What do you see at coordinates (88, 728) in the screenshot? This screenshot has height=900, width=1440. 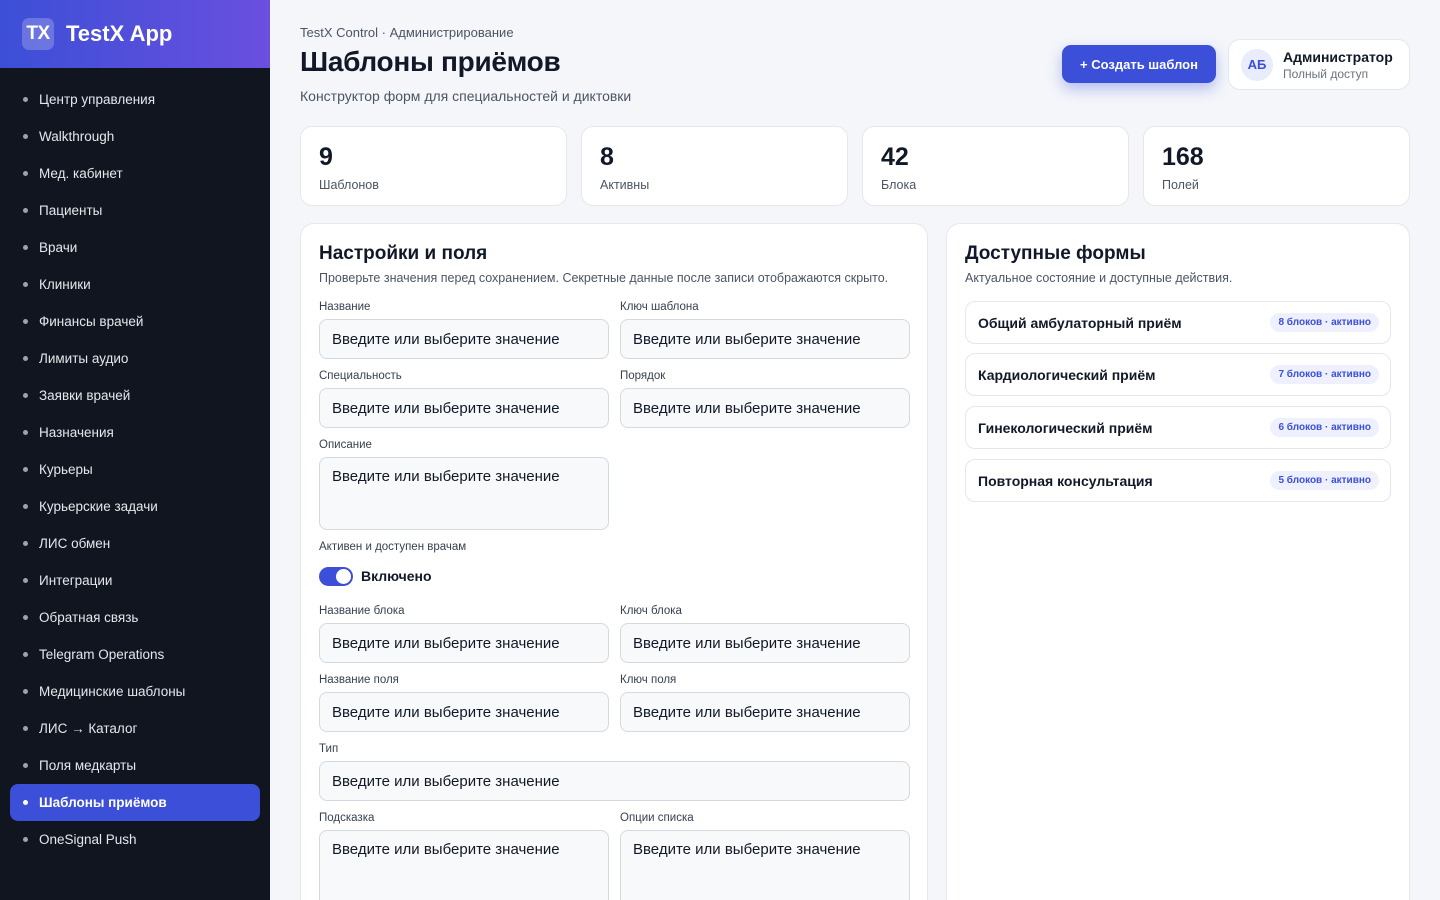 I see `sidebar-item-label: ЛИС → Каталог` at bounding box center [88, 728].